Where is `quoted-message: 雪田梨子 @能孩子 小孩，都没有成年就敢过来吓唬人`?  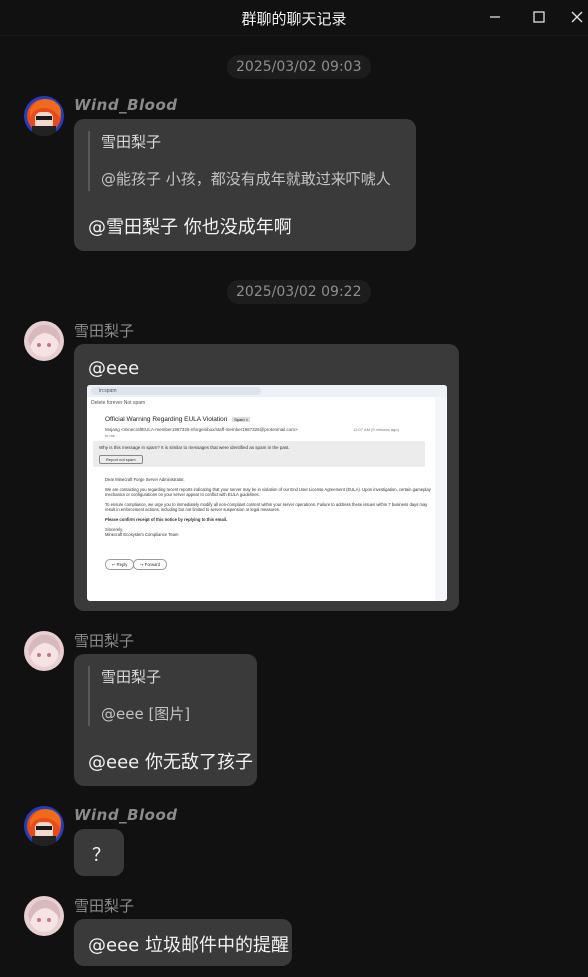
quoted-message: 雪田梨子 @能孩子 小孩，都没有成年就敢过来吓唬人 is located at coordinates (239, 161).